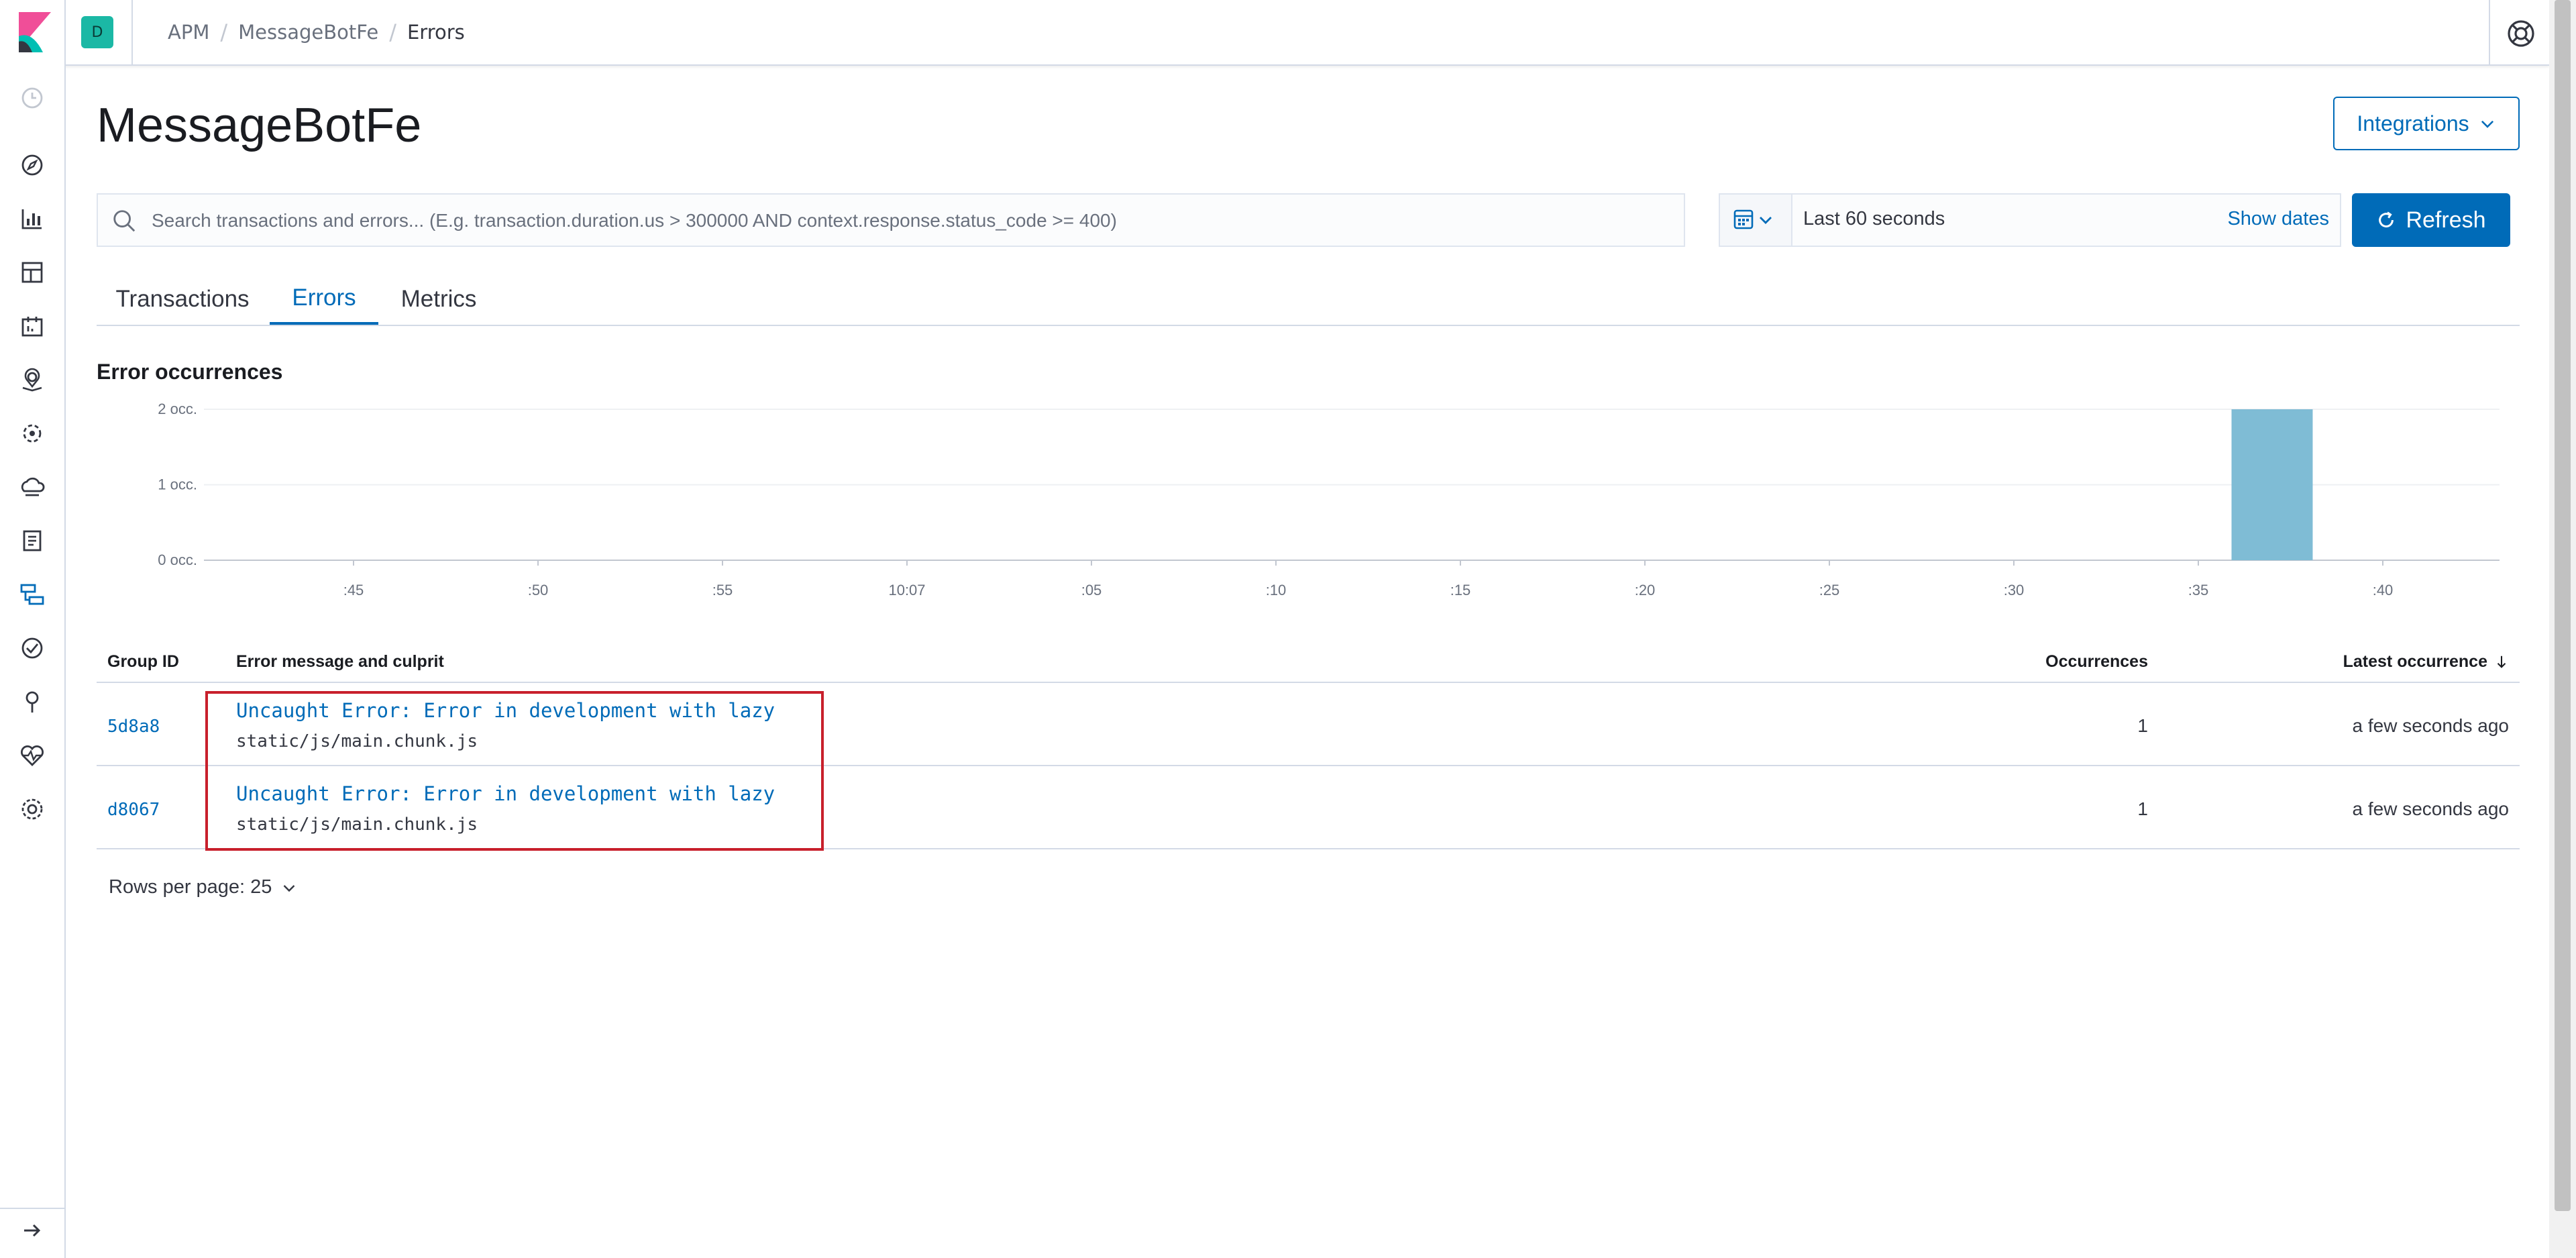 The height and width of the screenshot is (1258, 2576). What do you see at coordinates (190, 372) in the screenshot?
I see `error-occurrences-title: Error occurrences` at bounding box center [190, 372].